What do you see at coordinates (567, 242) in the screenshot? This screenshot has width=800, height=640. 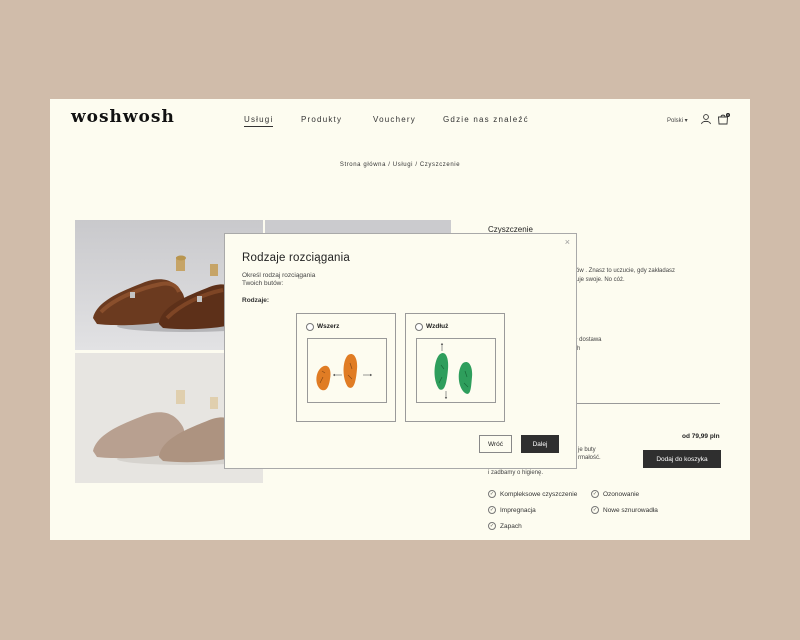 I see `close-icon: ×` at bounding box center [567, 242].